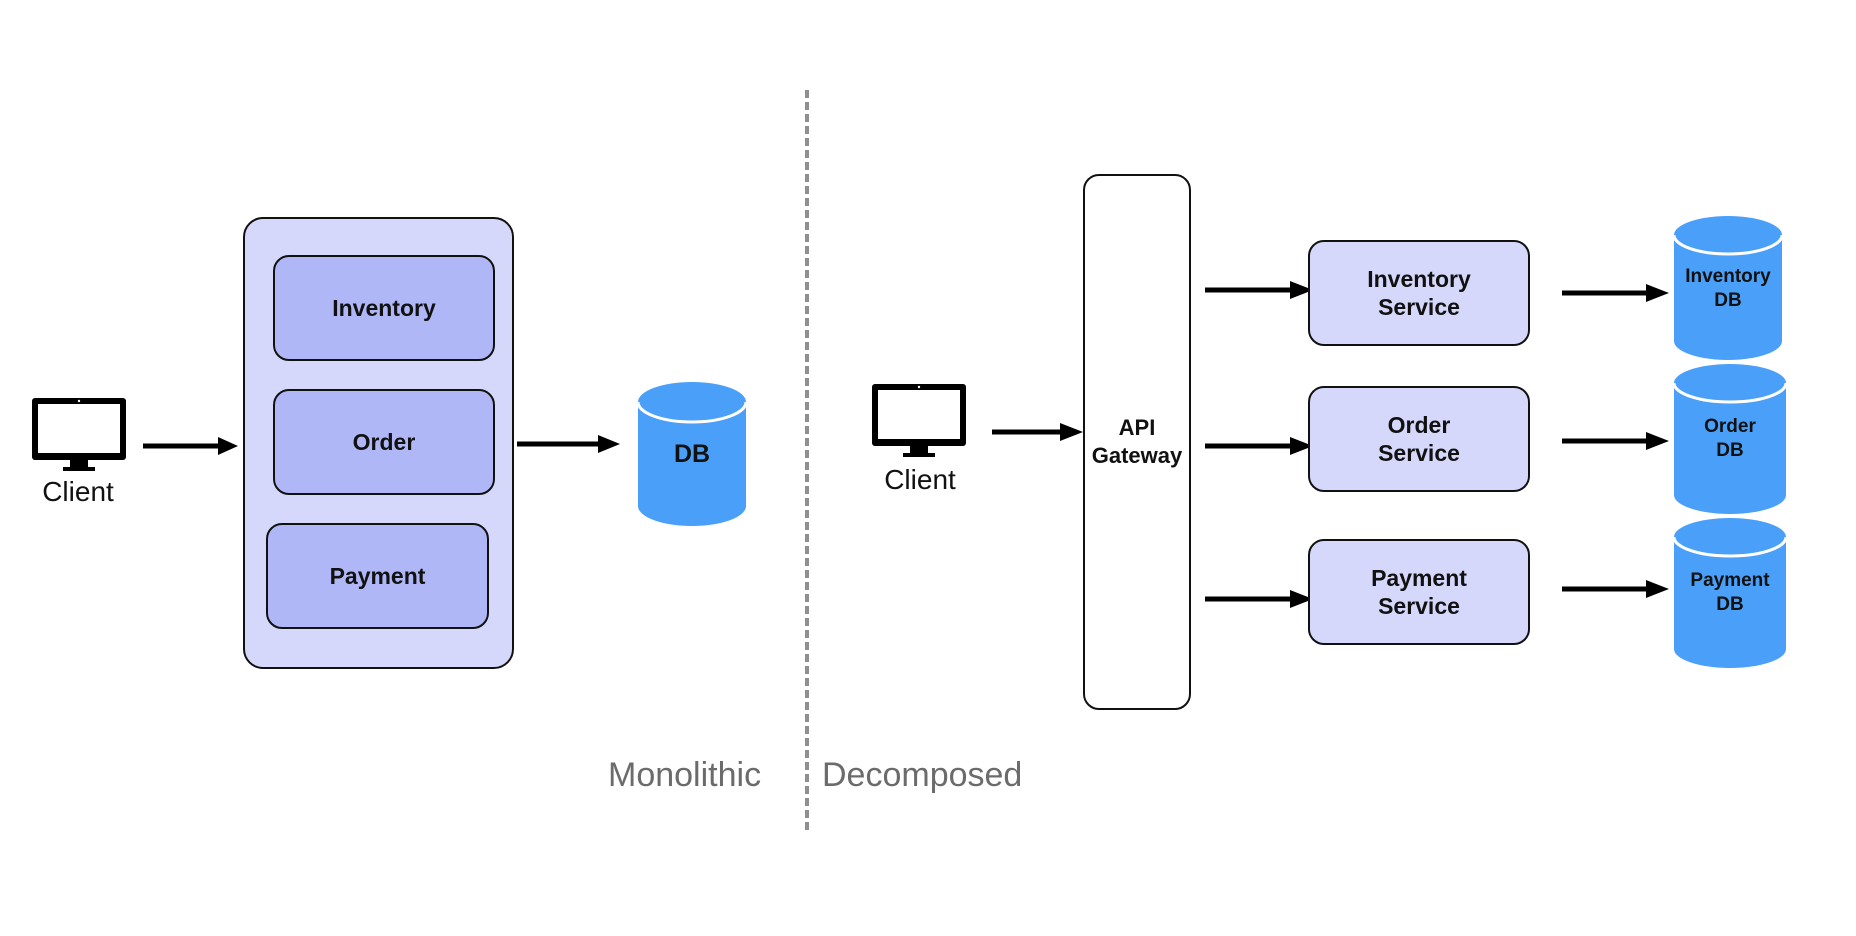 This screenshot has width=1856, height=936. Describe the element at coordinates (1419, 578) in the screenshot. I see `payment-service-name: Payment` at that location.